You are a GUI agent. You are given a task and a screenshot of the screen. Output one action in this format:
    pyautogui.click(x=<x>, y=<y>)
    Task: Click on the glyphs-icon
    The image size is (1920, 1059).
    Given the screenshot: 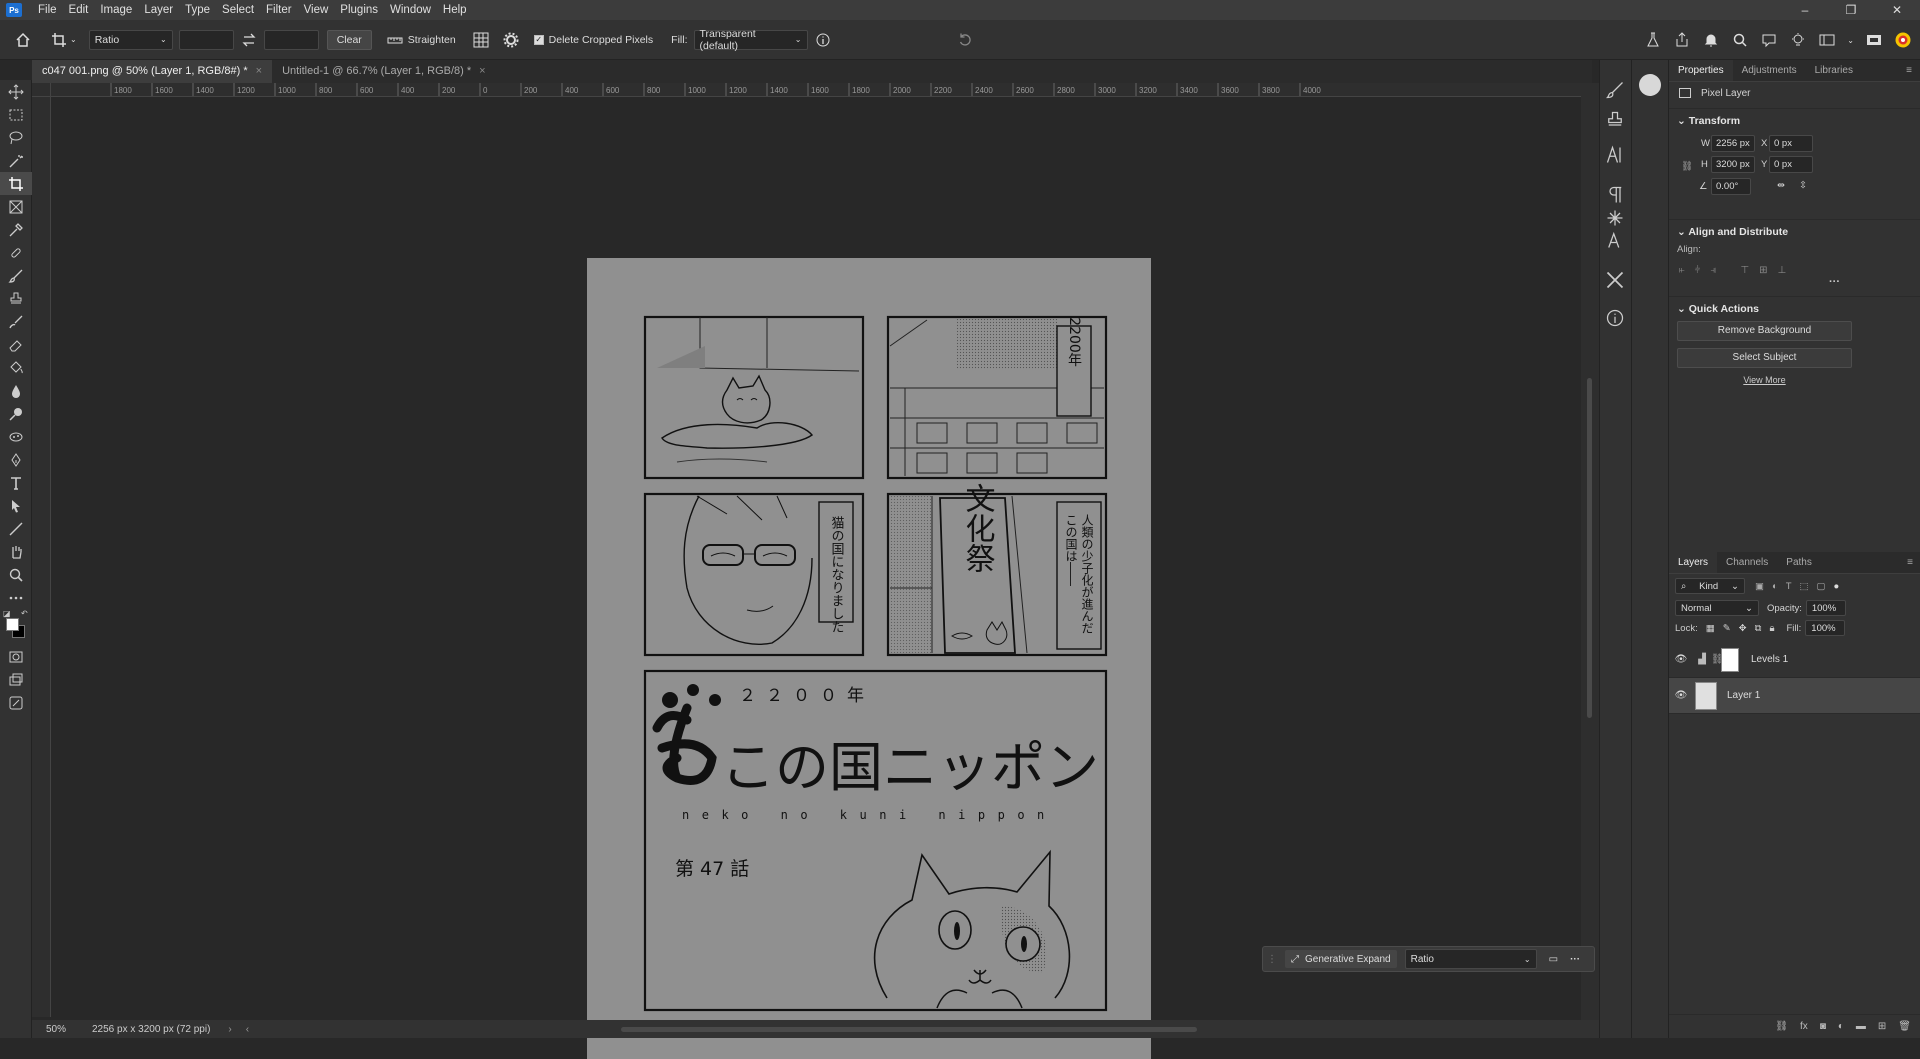 What is the action you would take?
    pyautogui.click(x=1615, y=218)
    